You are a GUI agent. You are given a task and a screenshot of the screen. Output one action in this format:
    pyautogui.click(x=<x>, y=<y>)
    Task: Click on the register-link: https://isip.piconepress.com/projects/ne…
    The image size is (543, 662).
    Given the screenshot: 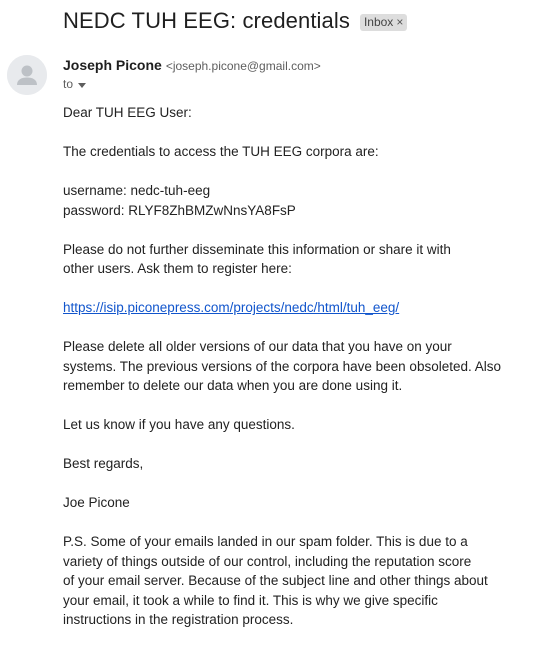 What is the action you would take?
    pyautogui.click(x=231, y=307)
    